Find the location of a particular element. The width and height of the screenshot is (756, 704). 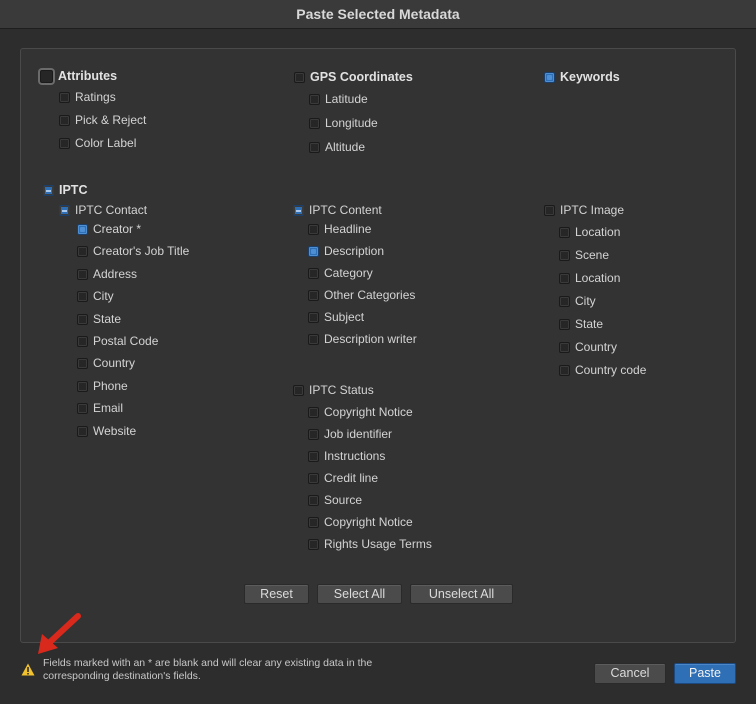

unselect-all-button: Unselect All is located at coordinates (461, 594).